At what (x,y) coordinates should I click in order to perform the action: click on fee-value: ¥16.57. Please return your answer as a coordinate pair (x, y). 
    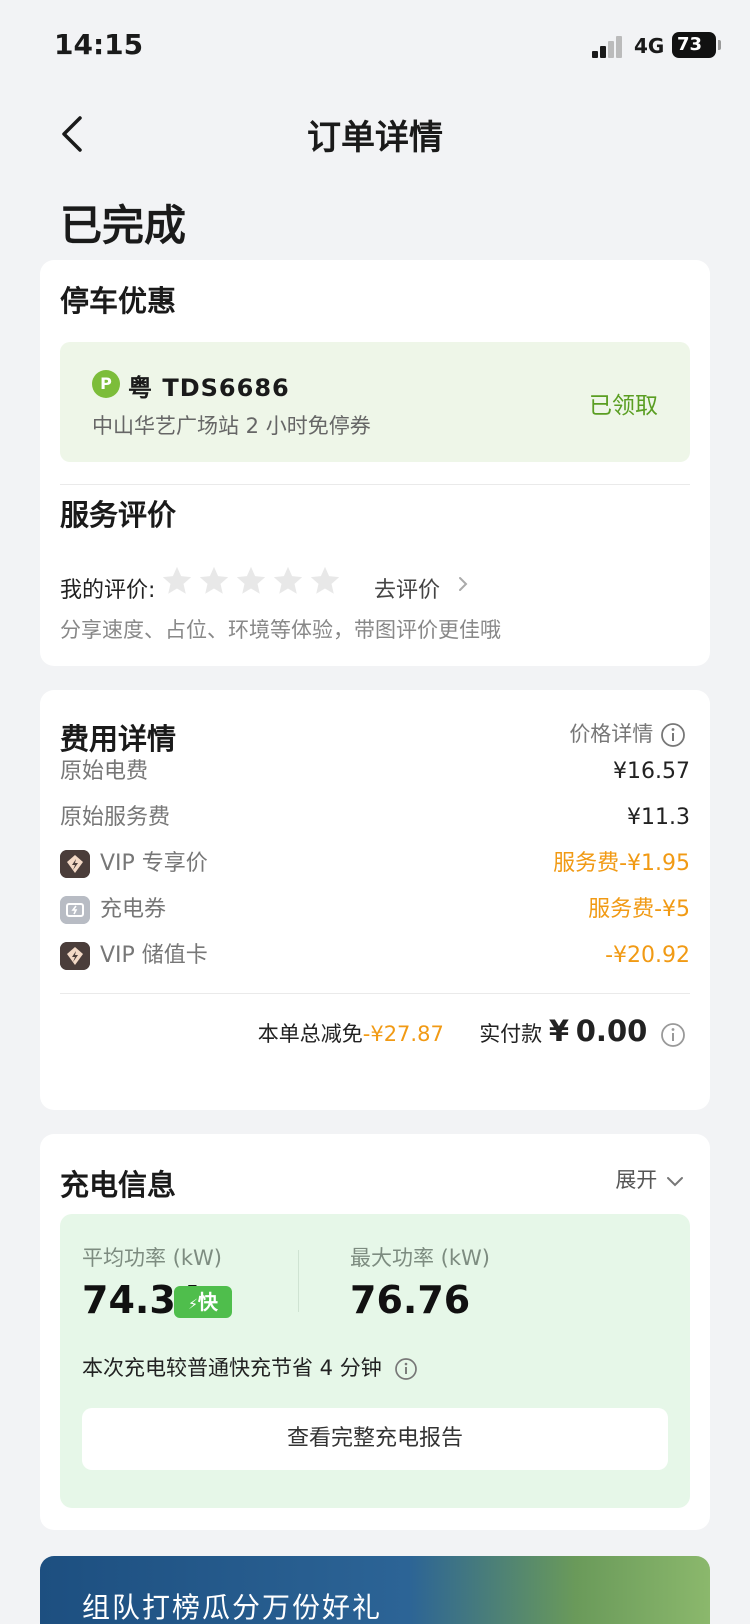
    Looking at the image, I should click on (651, 771).